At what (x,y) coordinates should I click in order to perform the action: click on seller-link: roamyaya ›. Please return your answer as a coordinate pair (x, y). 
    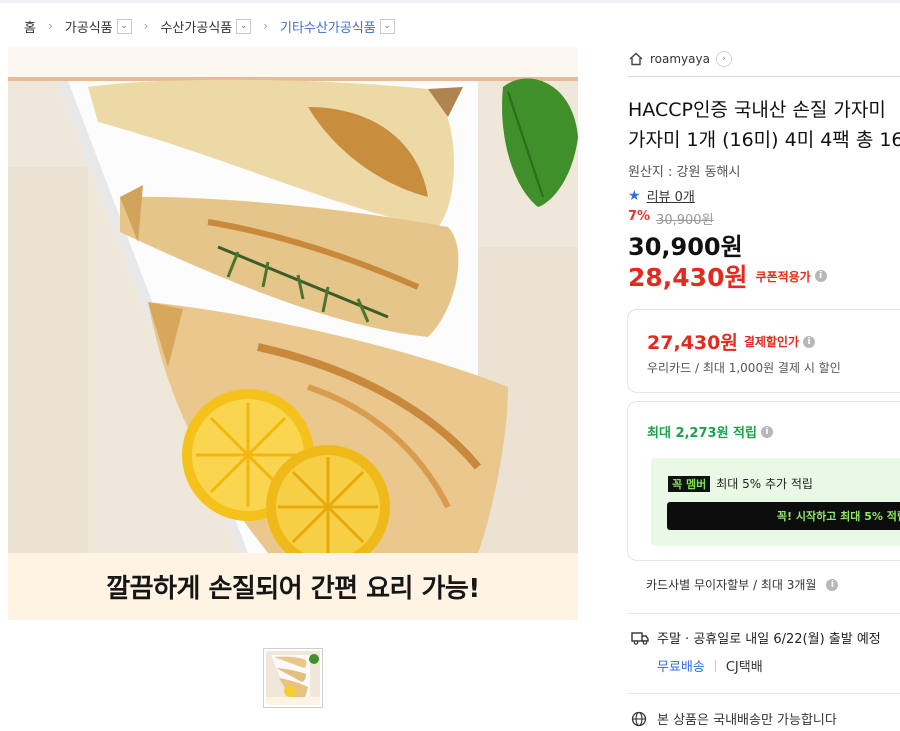
    Looking at the image, I should click on (764, 59).